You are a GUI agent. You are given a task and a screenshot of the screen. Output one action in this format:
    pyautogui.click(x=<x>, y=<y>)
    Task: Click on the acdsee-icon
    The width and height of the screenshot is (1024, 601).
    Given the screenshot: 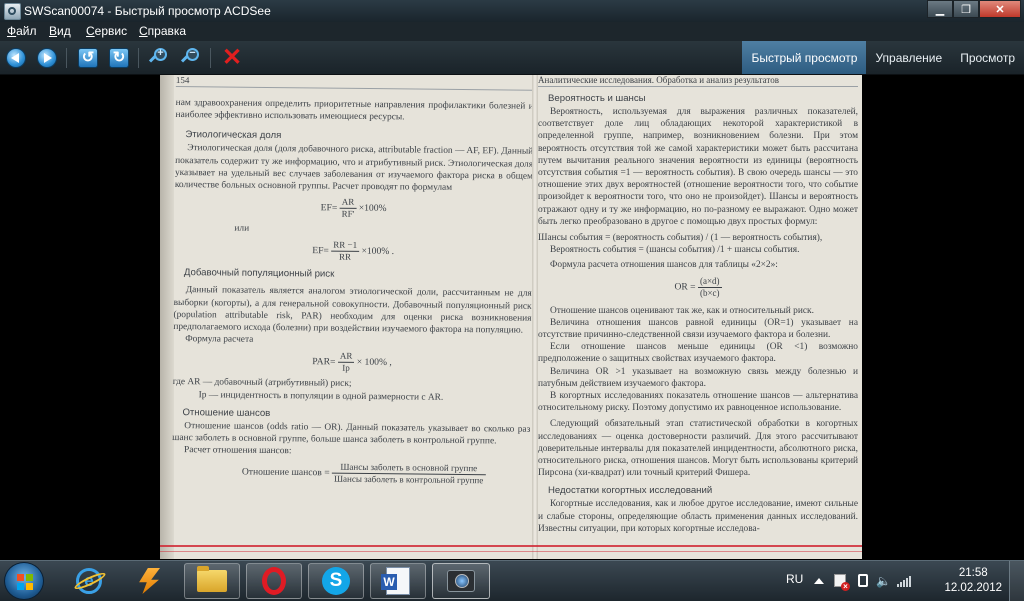 What is the action you would take?
    pyautogui.click(x=461, y=581)
    